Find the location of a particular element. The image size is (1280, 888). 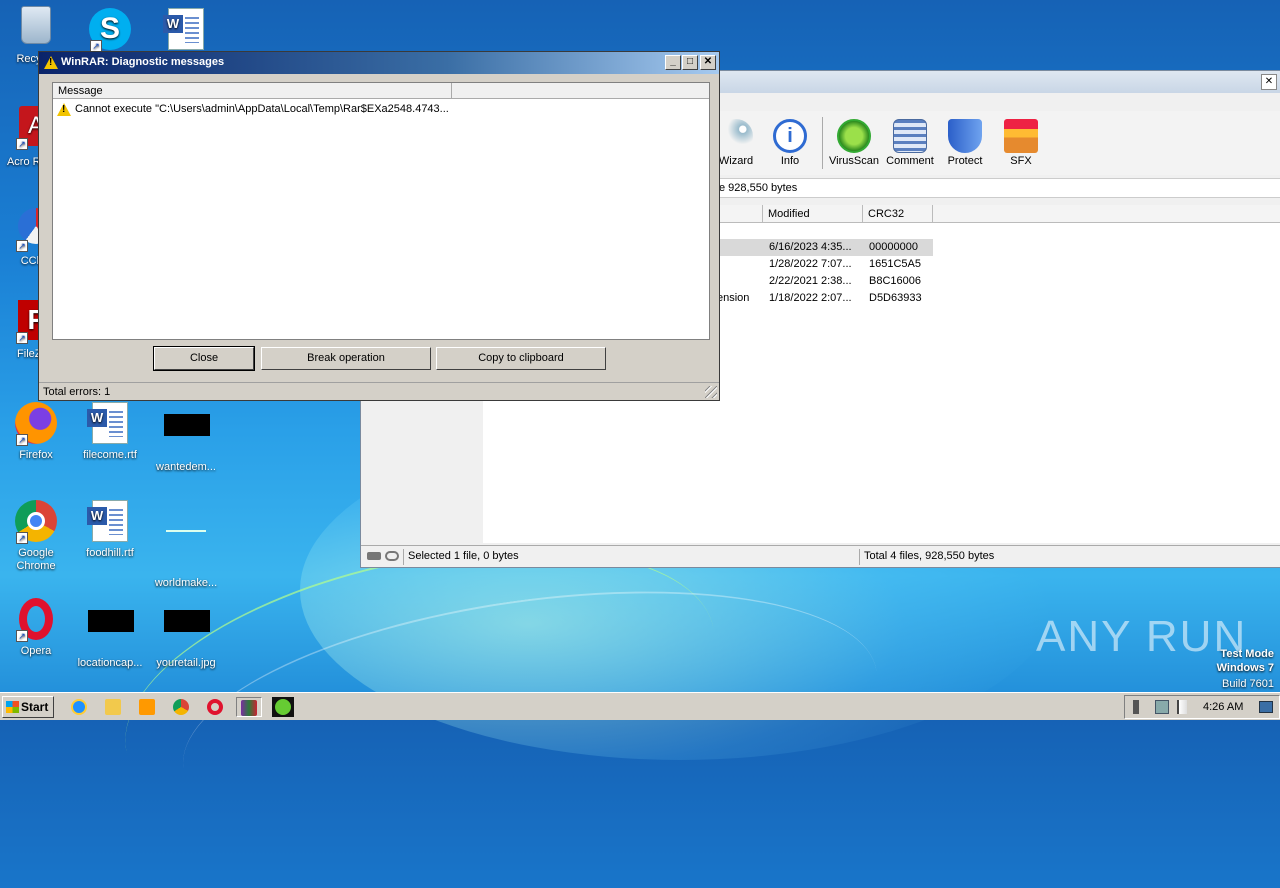

close-button: Close is located at coordinates (204, 358).